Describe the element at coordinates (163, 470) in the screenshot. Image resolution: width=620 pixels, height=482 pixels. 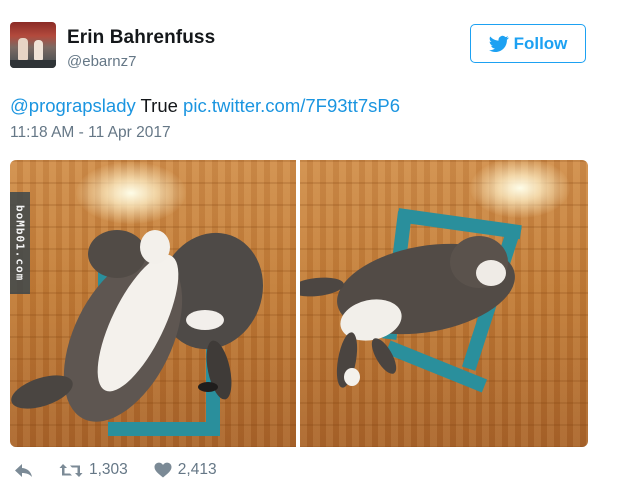
I see `heart-icon` at that location.